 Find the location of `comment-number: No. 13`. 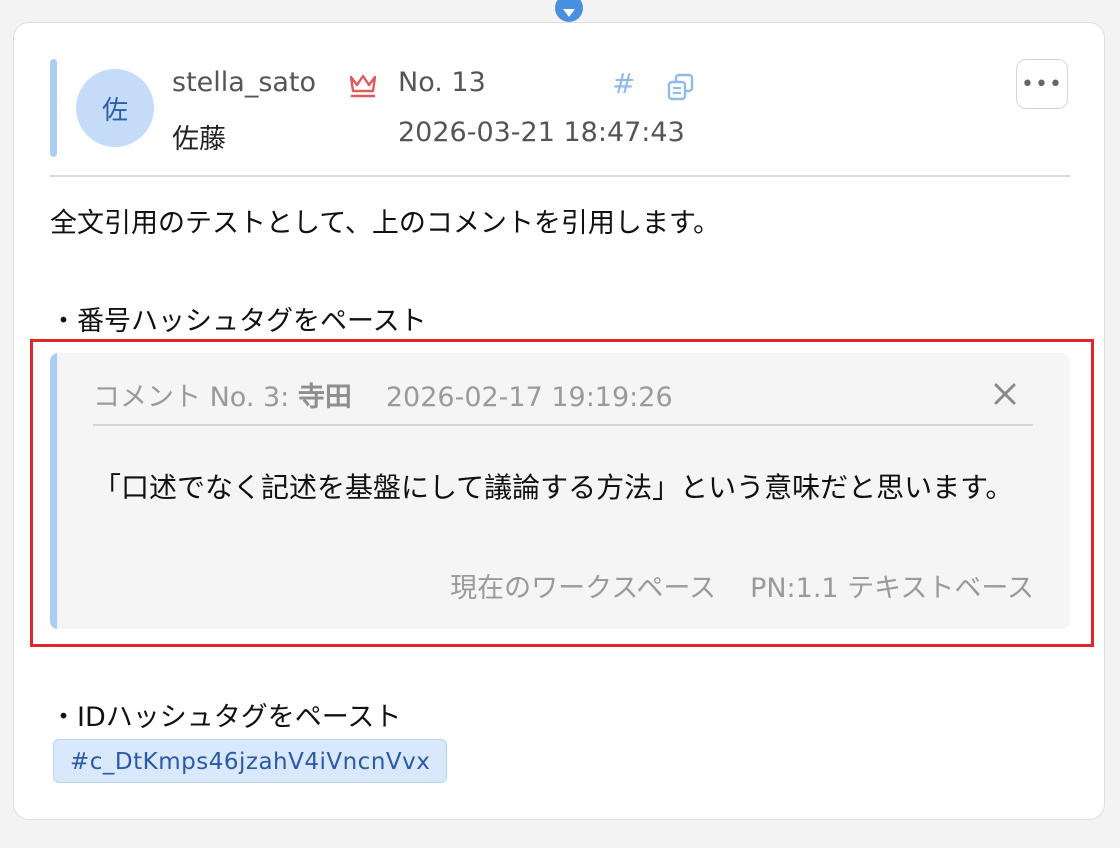

comment-number: No. 13 is located at coordinates (442, 82).